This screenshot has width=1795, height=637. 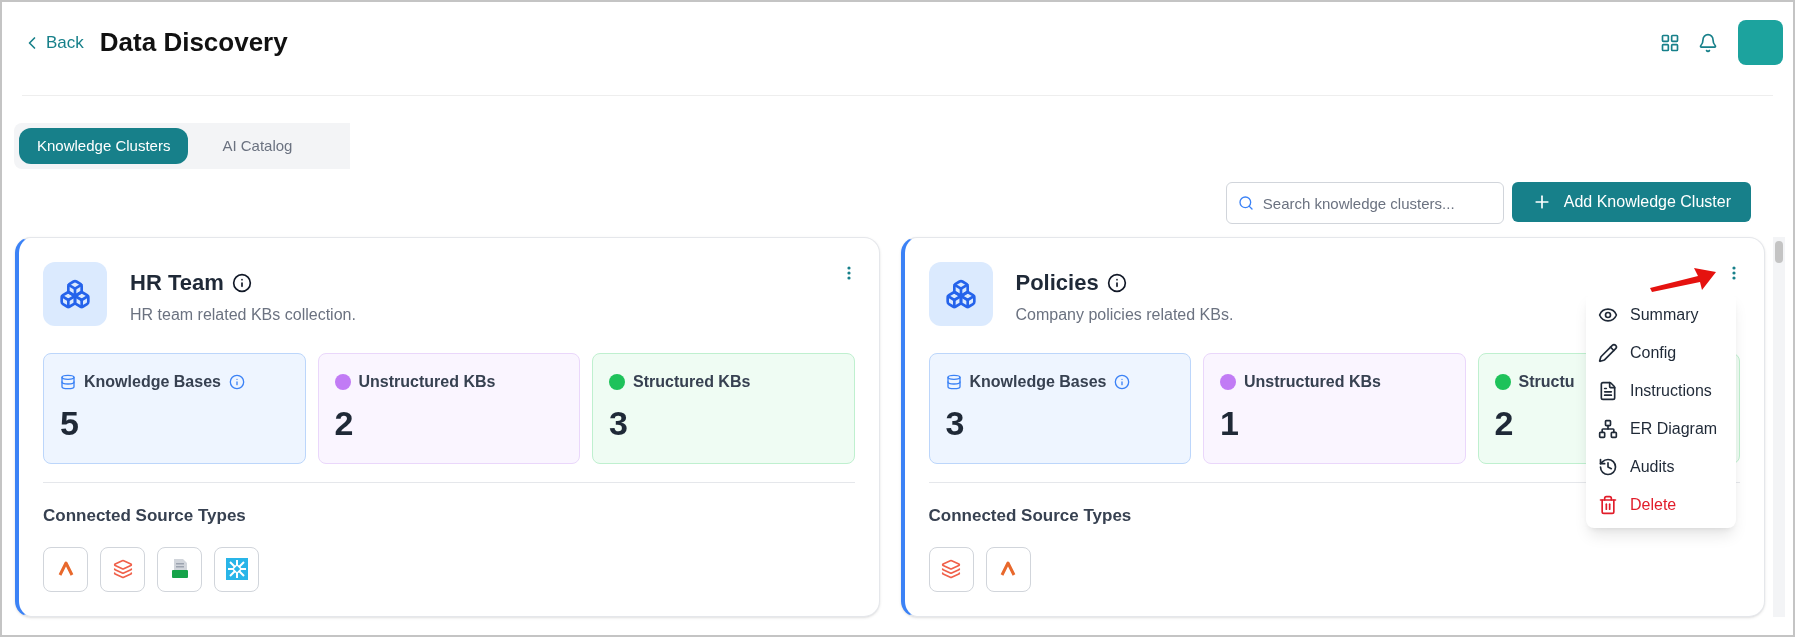 What do you see at coordinates (104, 146) in the screenshot?
I see `tab: Knowledge Clusters` at bounding box center [104, 146].